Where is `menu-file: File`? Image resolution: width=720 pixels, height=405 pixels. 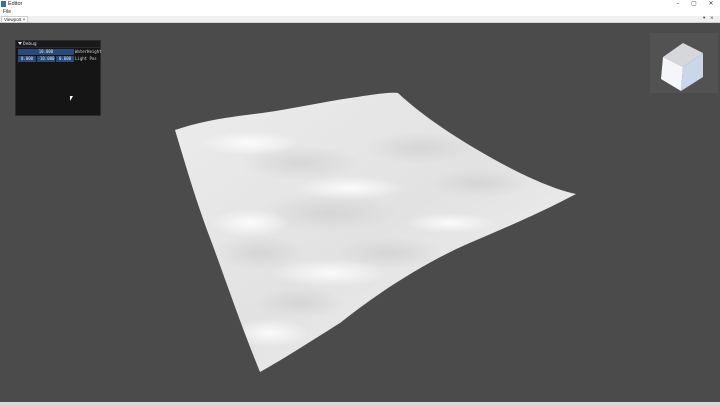 menu-file: File is located at coordinates (7, 12).